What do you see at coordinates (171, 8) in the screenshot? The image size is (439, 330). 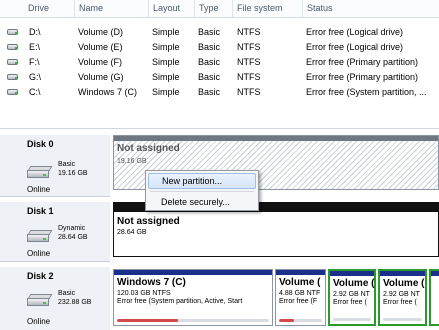 I see `column-header-layout: Layout` at bounding box center [171, 8].